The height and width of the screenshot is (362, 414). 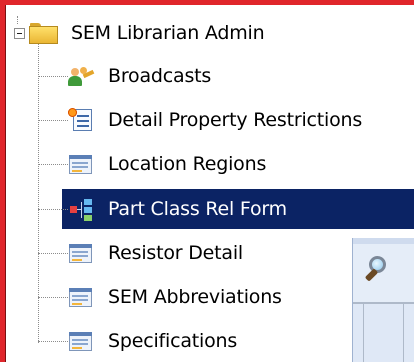 I want to click on tree-root-label: SEM Librarian Admin, so click(x=168, y=33).